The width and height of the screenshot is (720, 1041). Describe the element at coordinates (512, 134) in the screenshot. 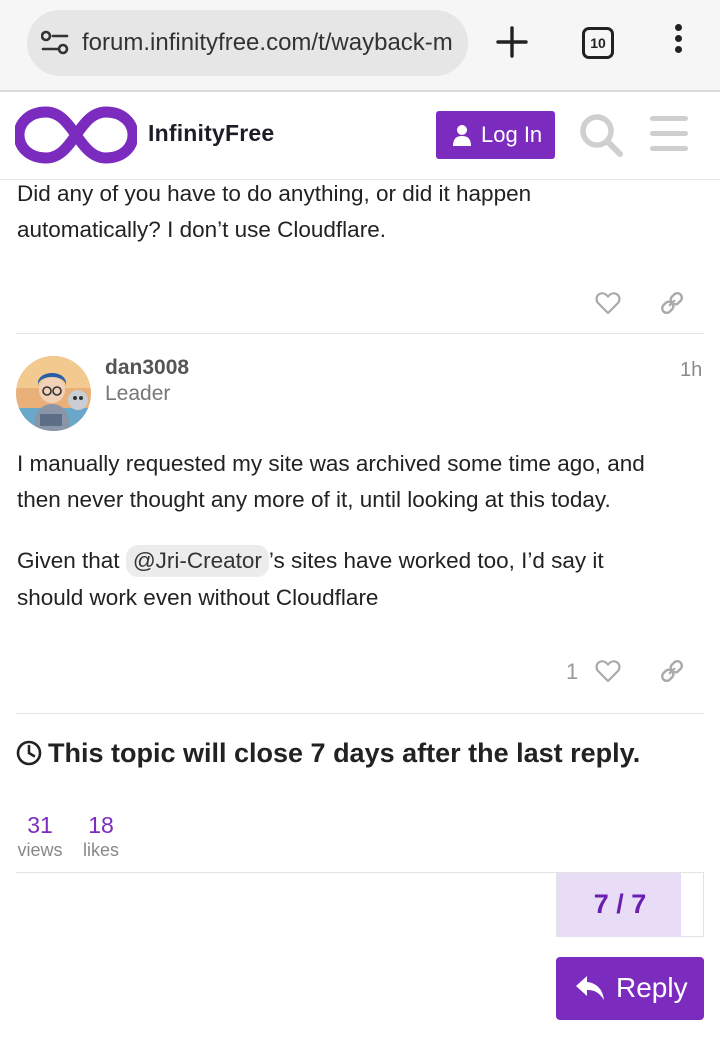

I see `login-label: Log In` at that location.